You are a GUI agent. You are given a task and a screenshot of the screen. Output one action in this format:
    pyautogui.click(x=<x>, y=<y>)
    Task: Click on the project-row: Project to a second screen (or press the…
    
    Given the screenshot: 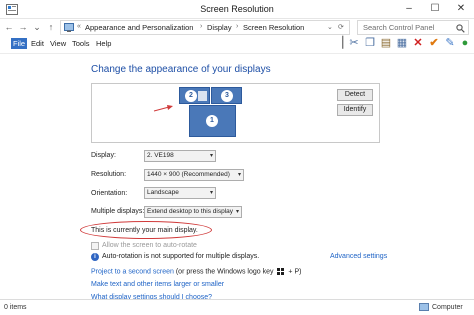 What is the action you would take?
    pyautogui.click(x=196, y=271)
    